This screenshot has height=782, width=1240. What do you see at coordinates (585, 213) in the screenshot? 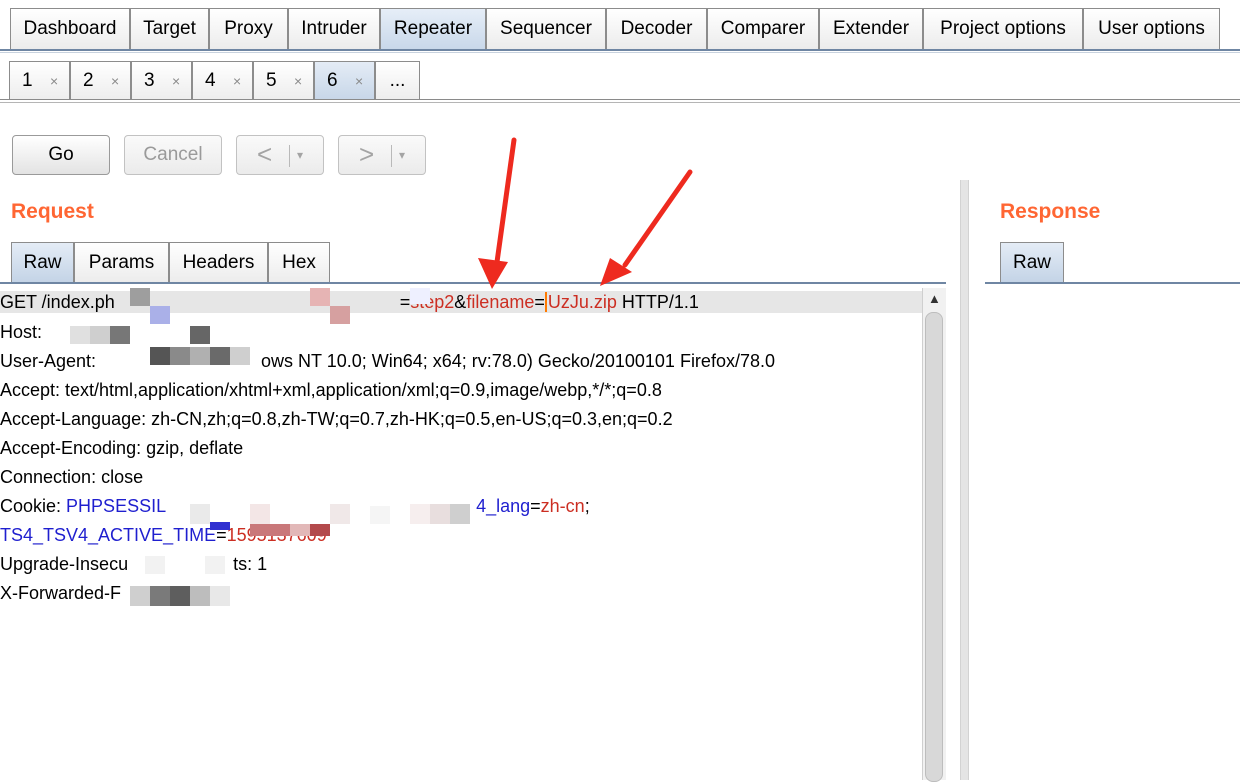
I see `annotation-overlay` at bounding box center [585, 213].